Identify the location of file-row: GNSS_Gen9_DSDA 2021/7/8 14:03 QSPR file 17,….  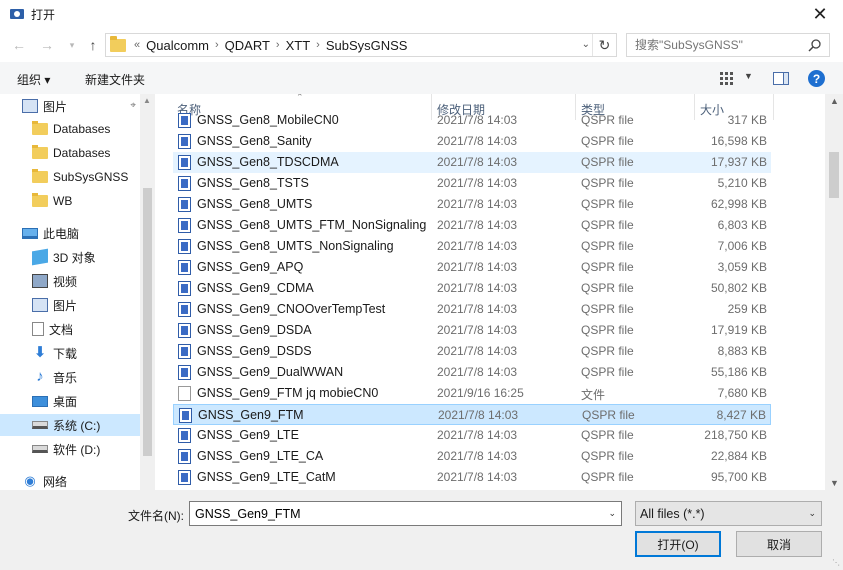
(472, 330).